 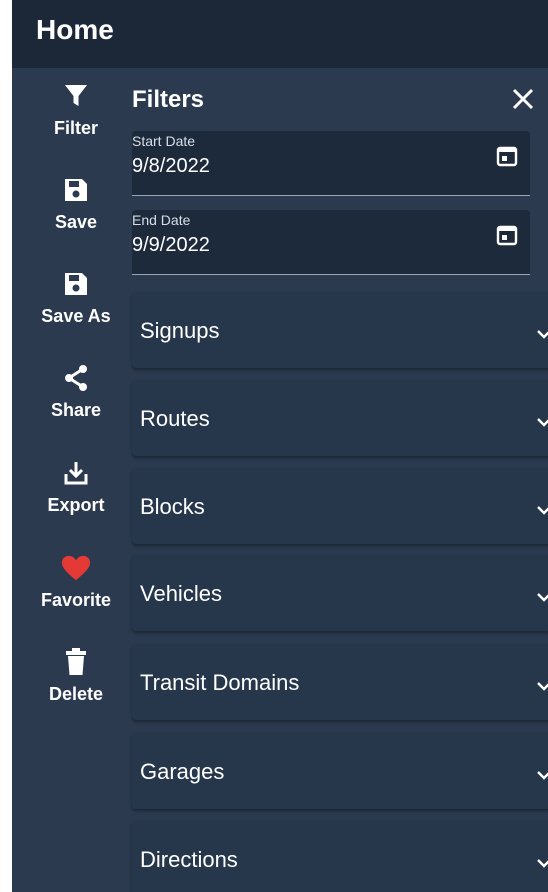 I want to click on page-title: Home, so click(x=75, y=29).